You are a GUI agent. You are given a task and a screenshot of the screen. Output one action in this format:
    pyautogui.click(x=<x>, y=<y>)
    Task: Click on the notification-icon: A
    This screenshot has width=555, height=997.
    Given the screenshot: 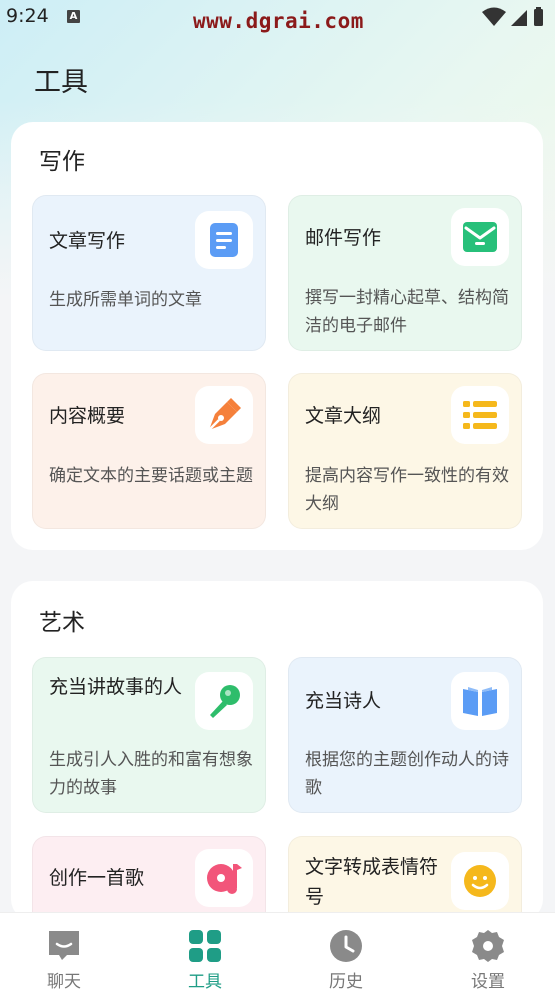 What is the action you would take?
    pyautogui.click(x=73, y=16)
    